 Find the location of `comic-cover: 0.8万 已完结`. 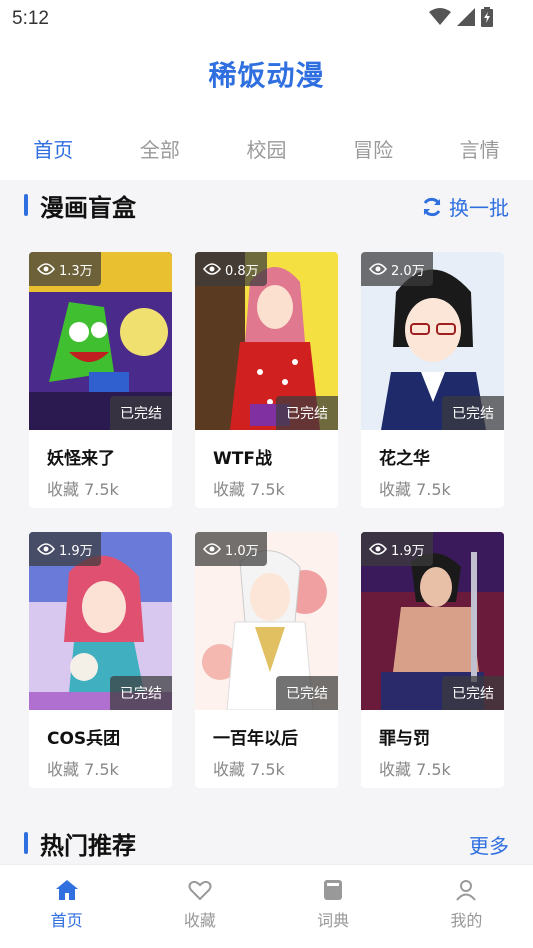

comic-cover: 0.8万 已完结 is located at coordinates (266, 341).